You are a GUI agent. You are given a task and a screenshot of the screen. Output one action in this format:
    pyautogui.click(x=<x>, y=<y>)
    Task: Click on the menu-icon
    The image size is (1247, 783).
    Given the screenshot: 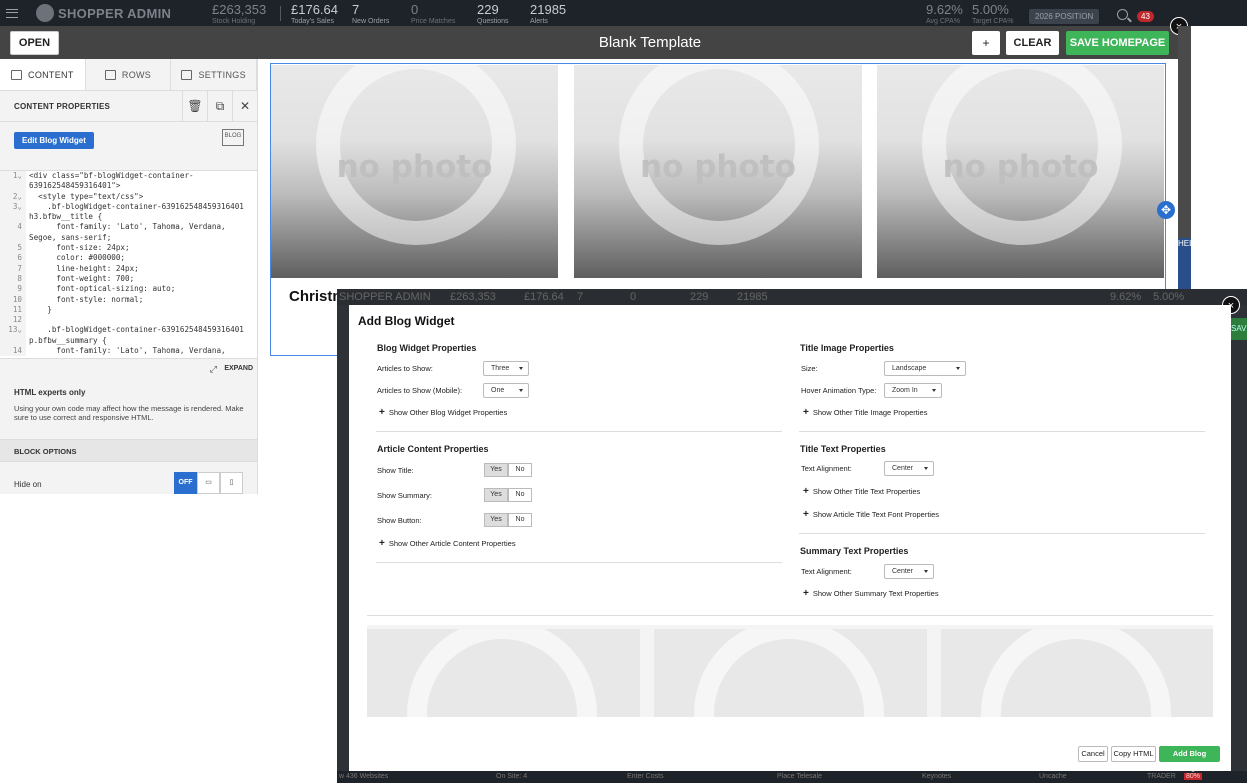 What is the action you would take?
    pyautogui.click(x=12, y=13)
    